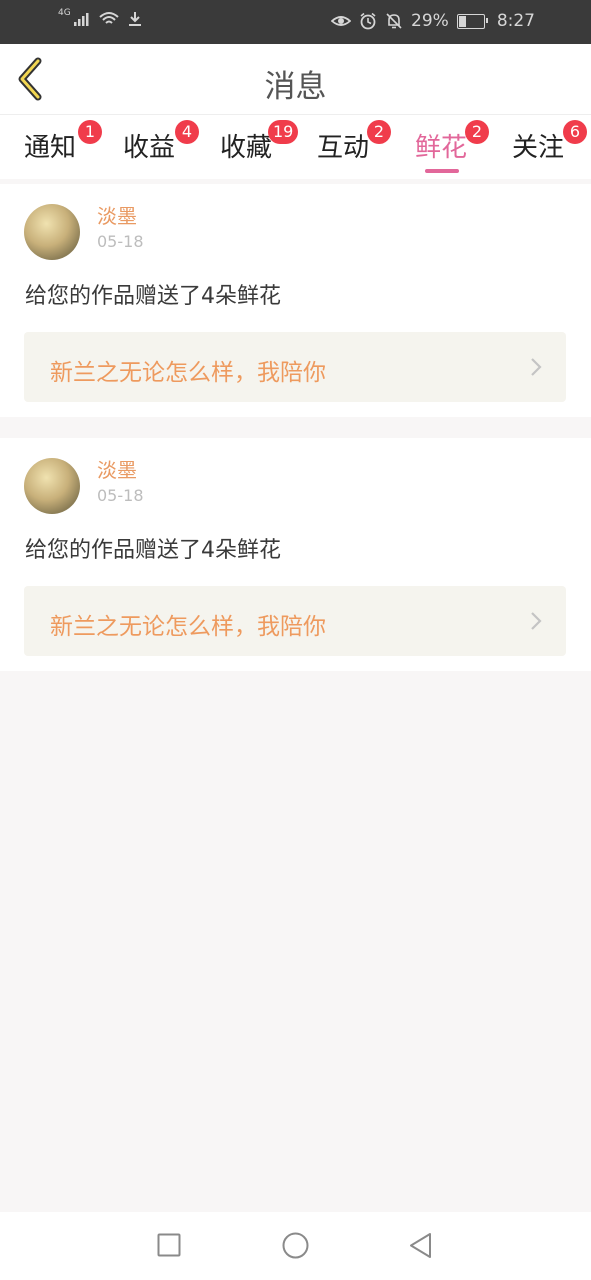  Describe the element at coordinates (109, 18) in the screenshot. I see `wifi-icon` at that location.